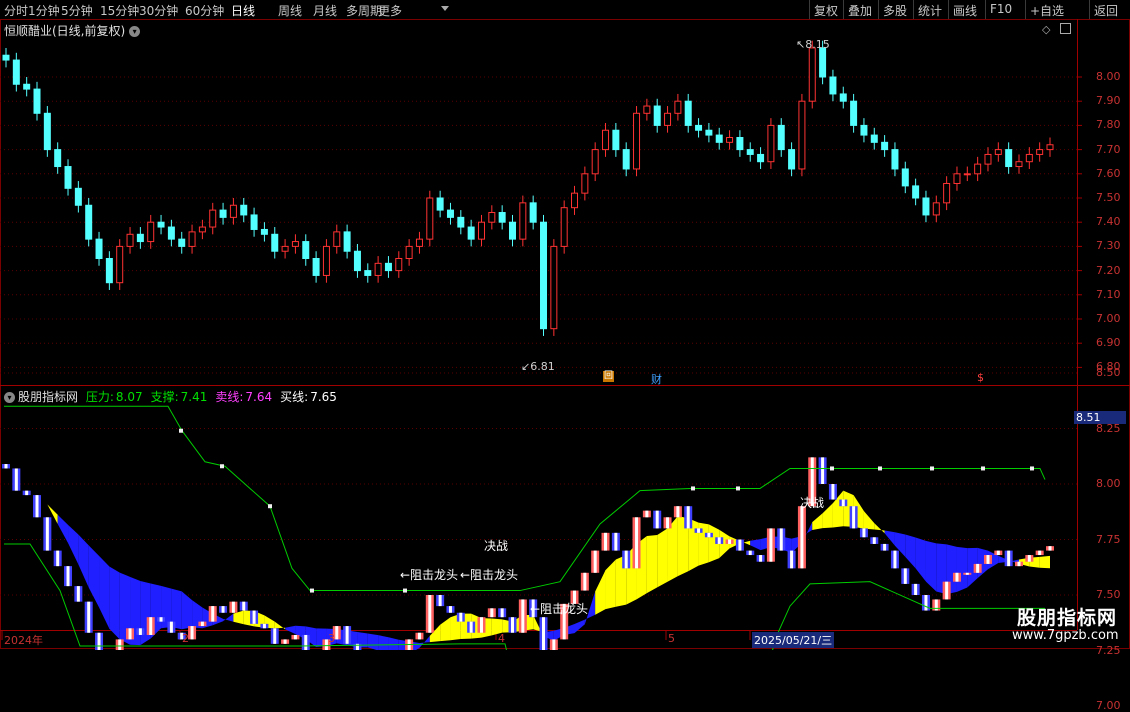 This screenshot has height=712, width=1130. What do you see at coordinates (158, 10) in the screenshot?
I see `toolbar-tab-4: 30分钟` at bounding box center [158, 10].